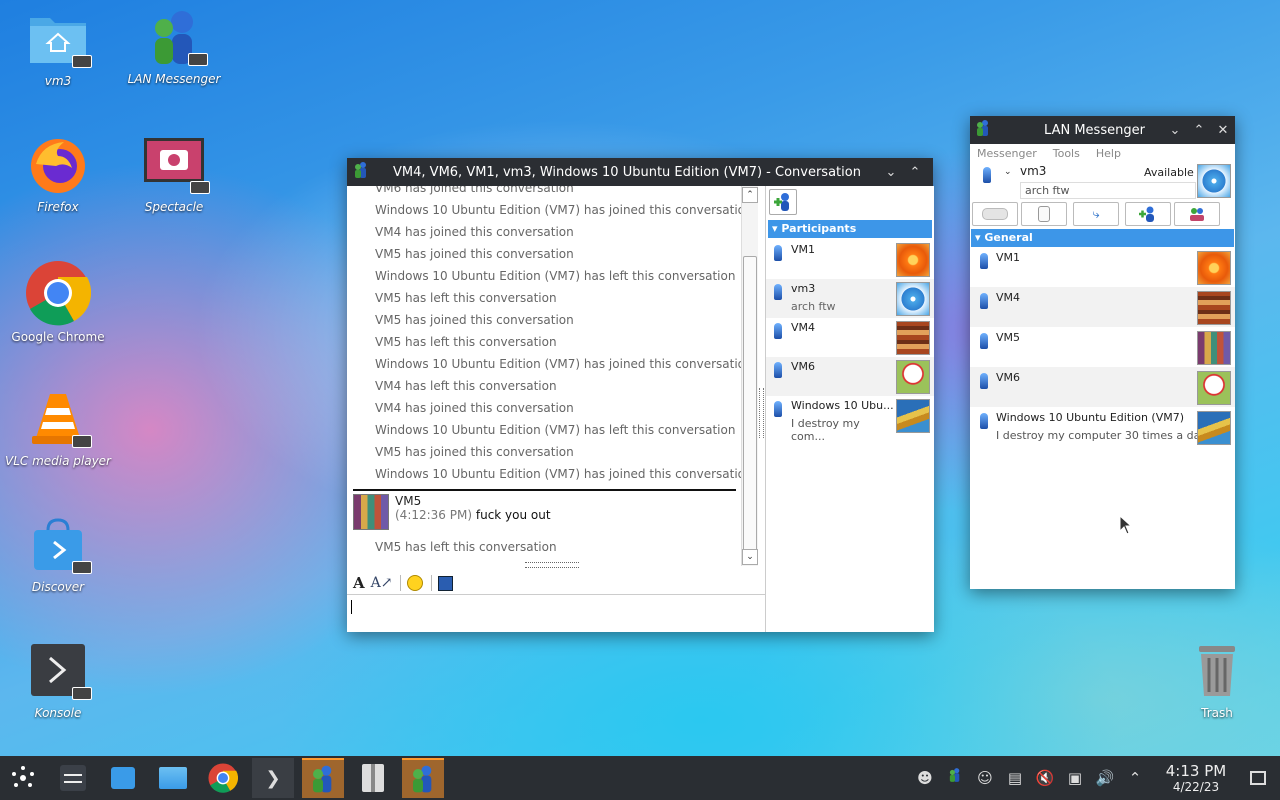 The width and height of the screenshot is (1280, 800). I want to click on discover-bag-icon, so click(123, 778).